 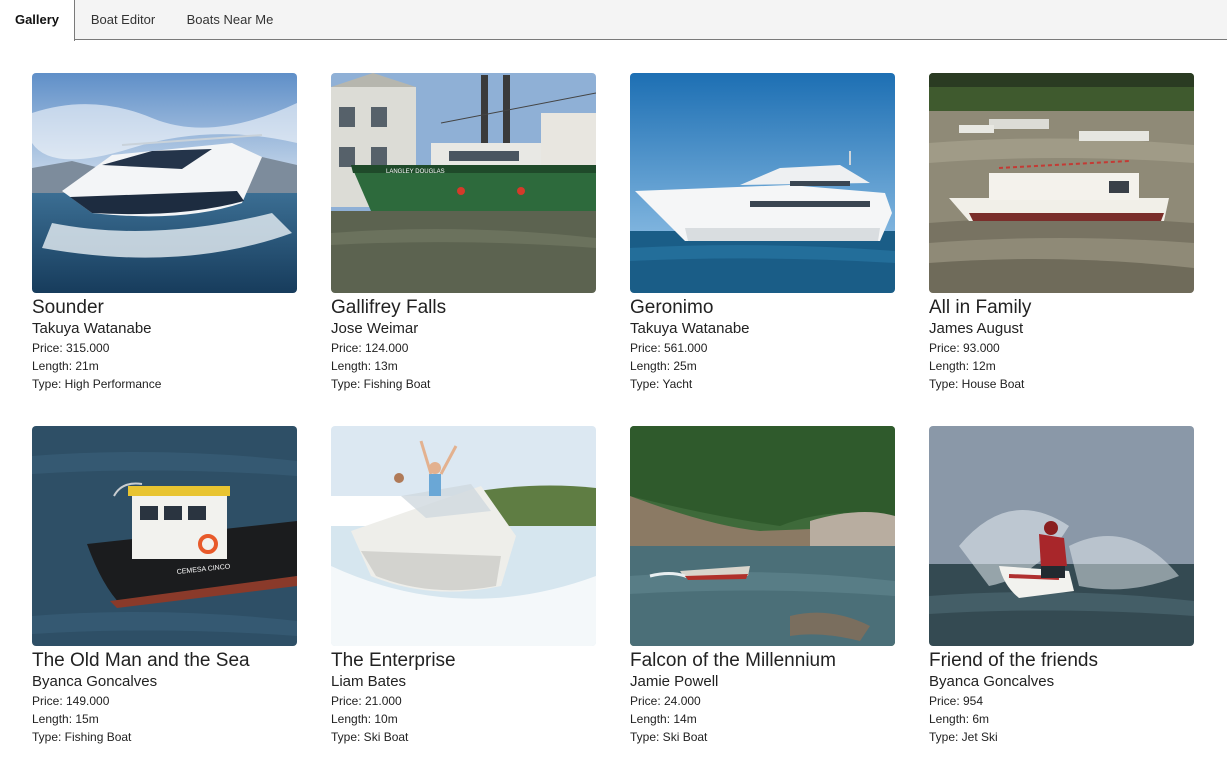 I want to click on boat-name: Friend of the friends, so click(x=1013, y=660).